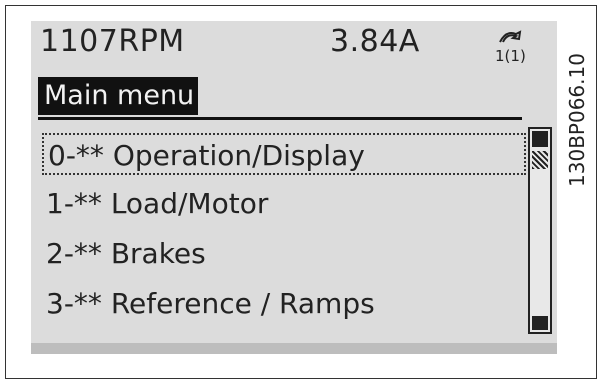 The width and height of the screenshot is (604, 385). I want to click on speed-readout: 1107RPM, so click(112, 41).